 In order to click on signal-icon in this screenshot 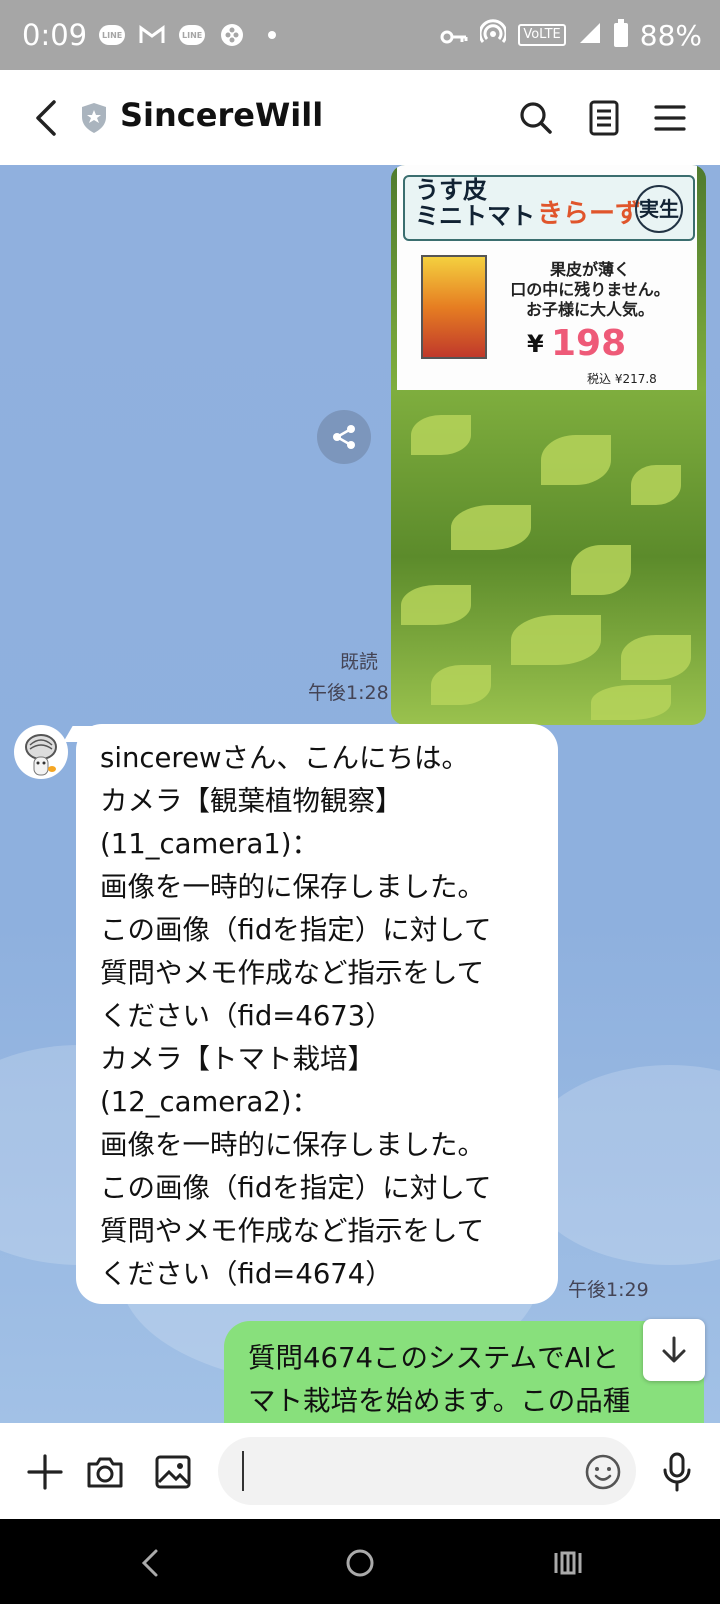, I will do `click(590, 35)`.